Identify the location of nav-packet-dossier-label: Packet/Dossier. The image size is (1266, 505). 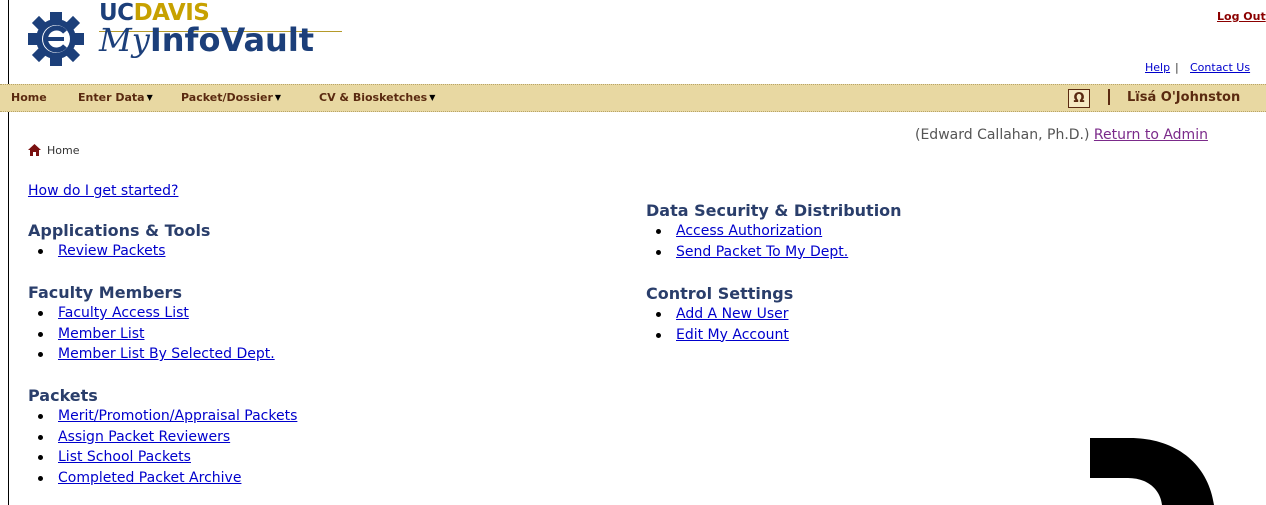
(227, 97).